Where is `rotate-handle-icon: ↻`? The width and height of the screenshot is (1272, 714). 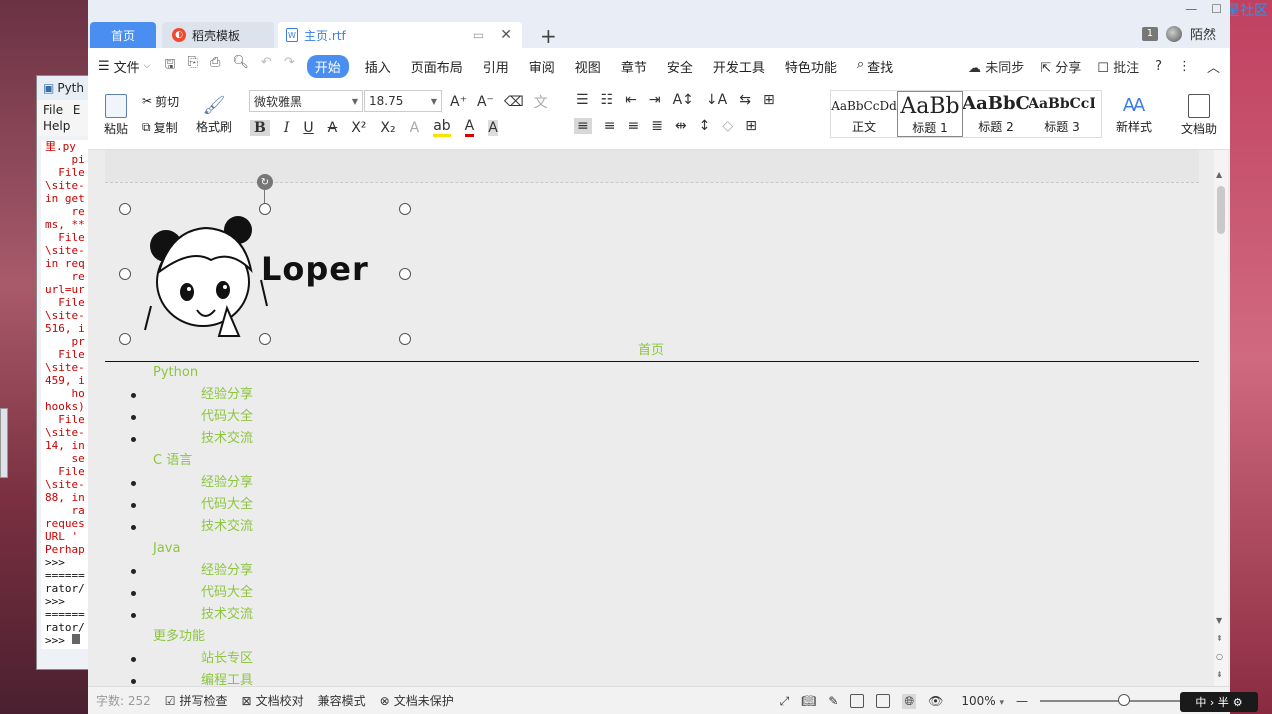
rotate-handle-icon: ↻ is located at coordinates (265, 182).